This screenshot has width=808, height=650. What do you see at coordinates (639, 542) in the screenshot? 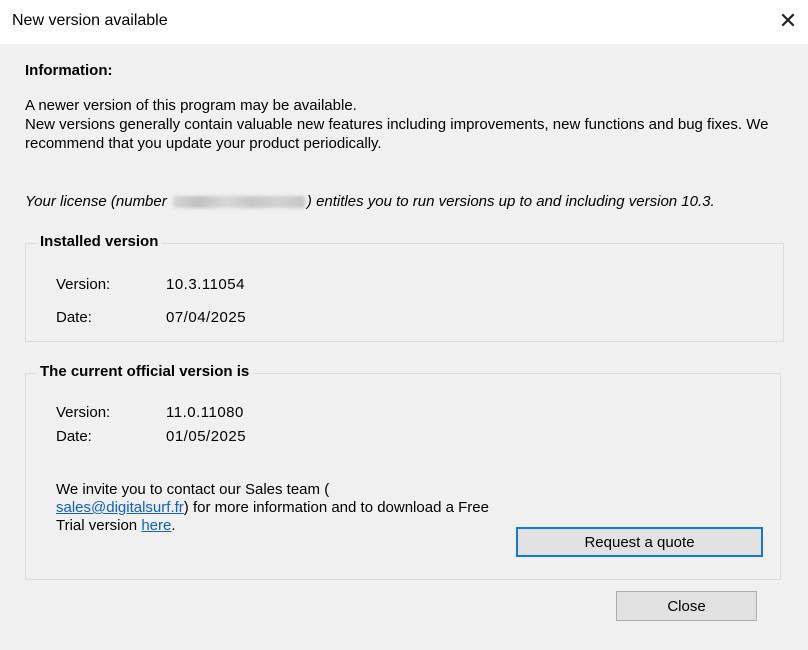
I see `request-quote-button: Request a quote` at bounding box center [639, 542].